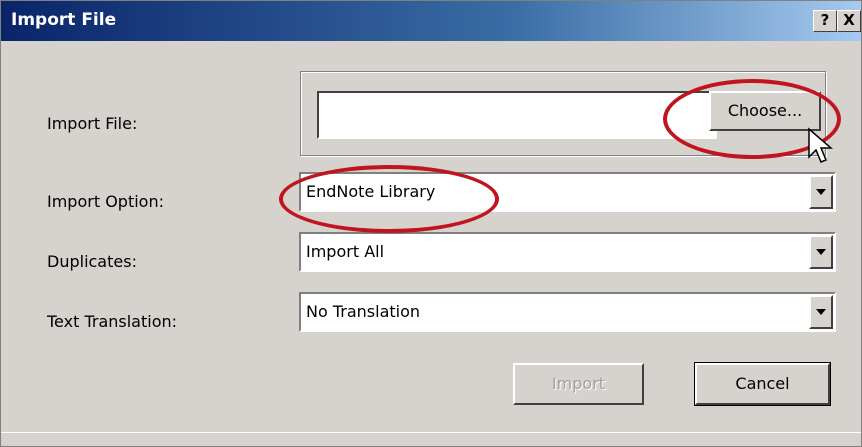 Image resolution: width=862 pixels, height=447 pixels. I want to click on import-file-label: Import File:, so click(92, 123).